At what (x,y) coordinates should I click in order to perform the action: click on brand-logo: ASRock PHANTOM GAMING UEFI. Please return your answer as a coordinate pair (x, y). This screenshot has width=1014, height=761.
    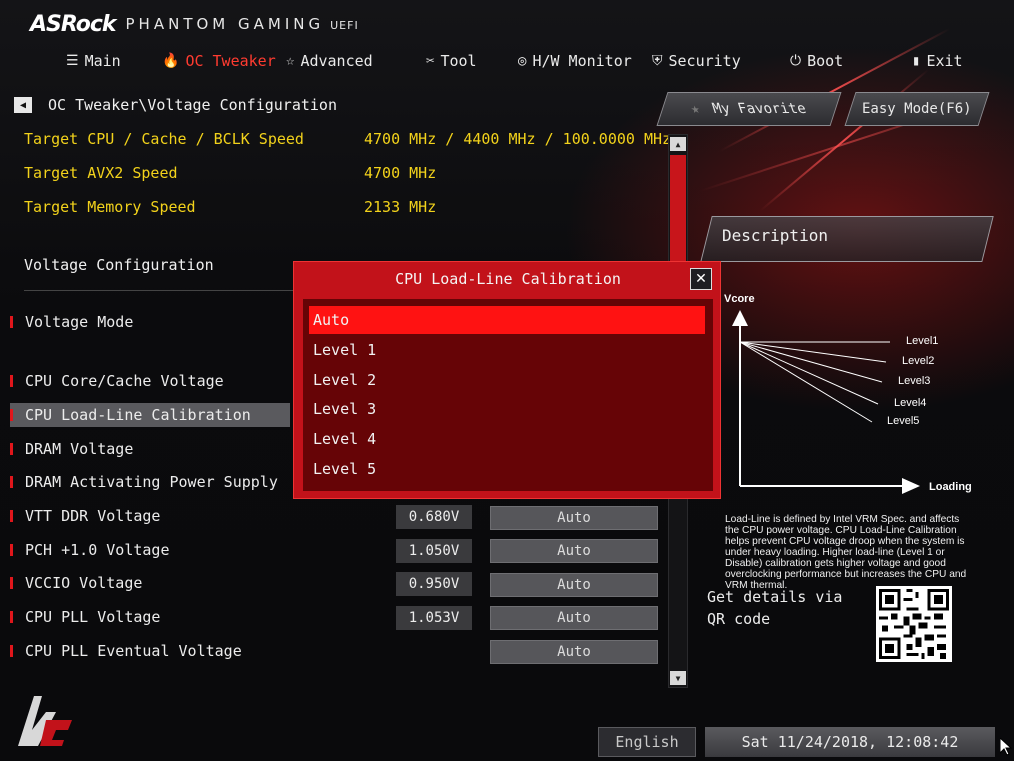
    Looking at the image, I should click on (194, 24).